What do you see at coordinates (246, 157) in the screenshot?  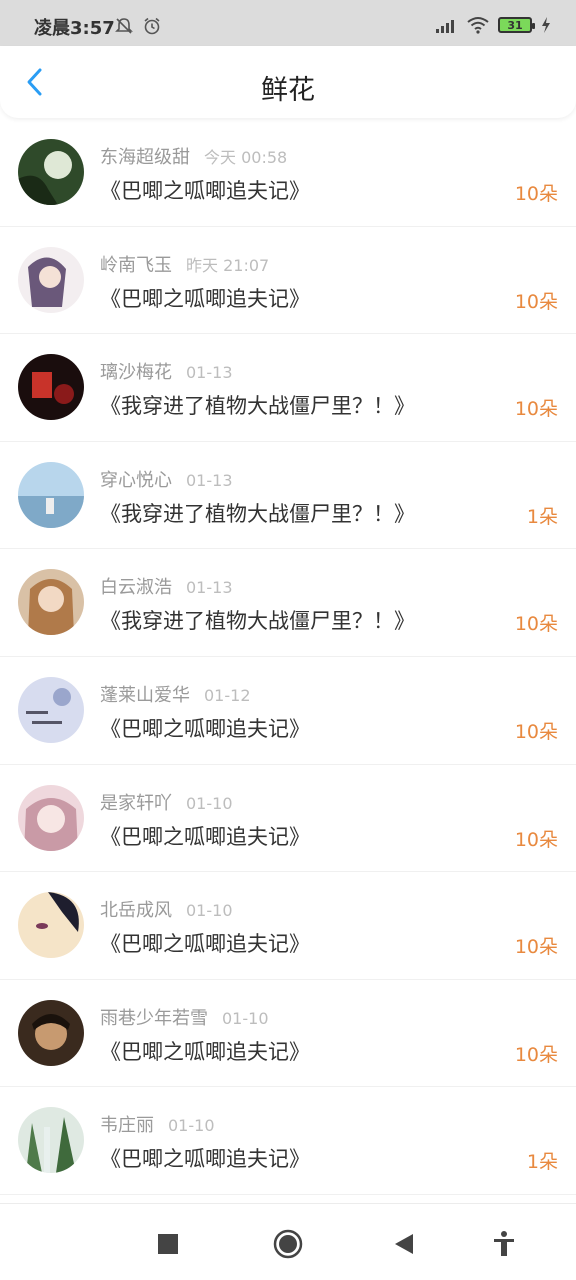 I see `send-time: 今天 00:58` at bounding box center [246, 157].